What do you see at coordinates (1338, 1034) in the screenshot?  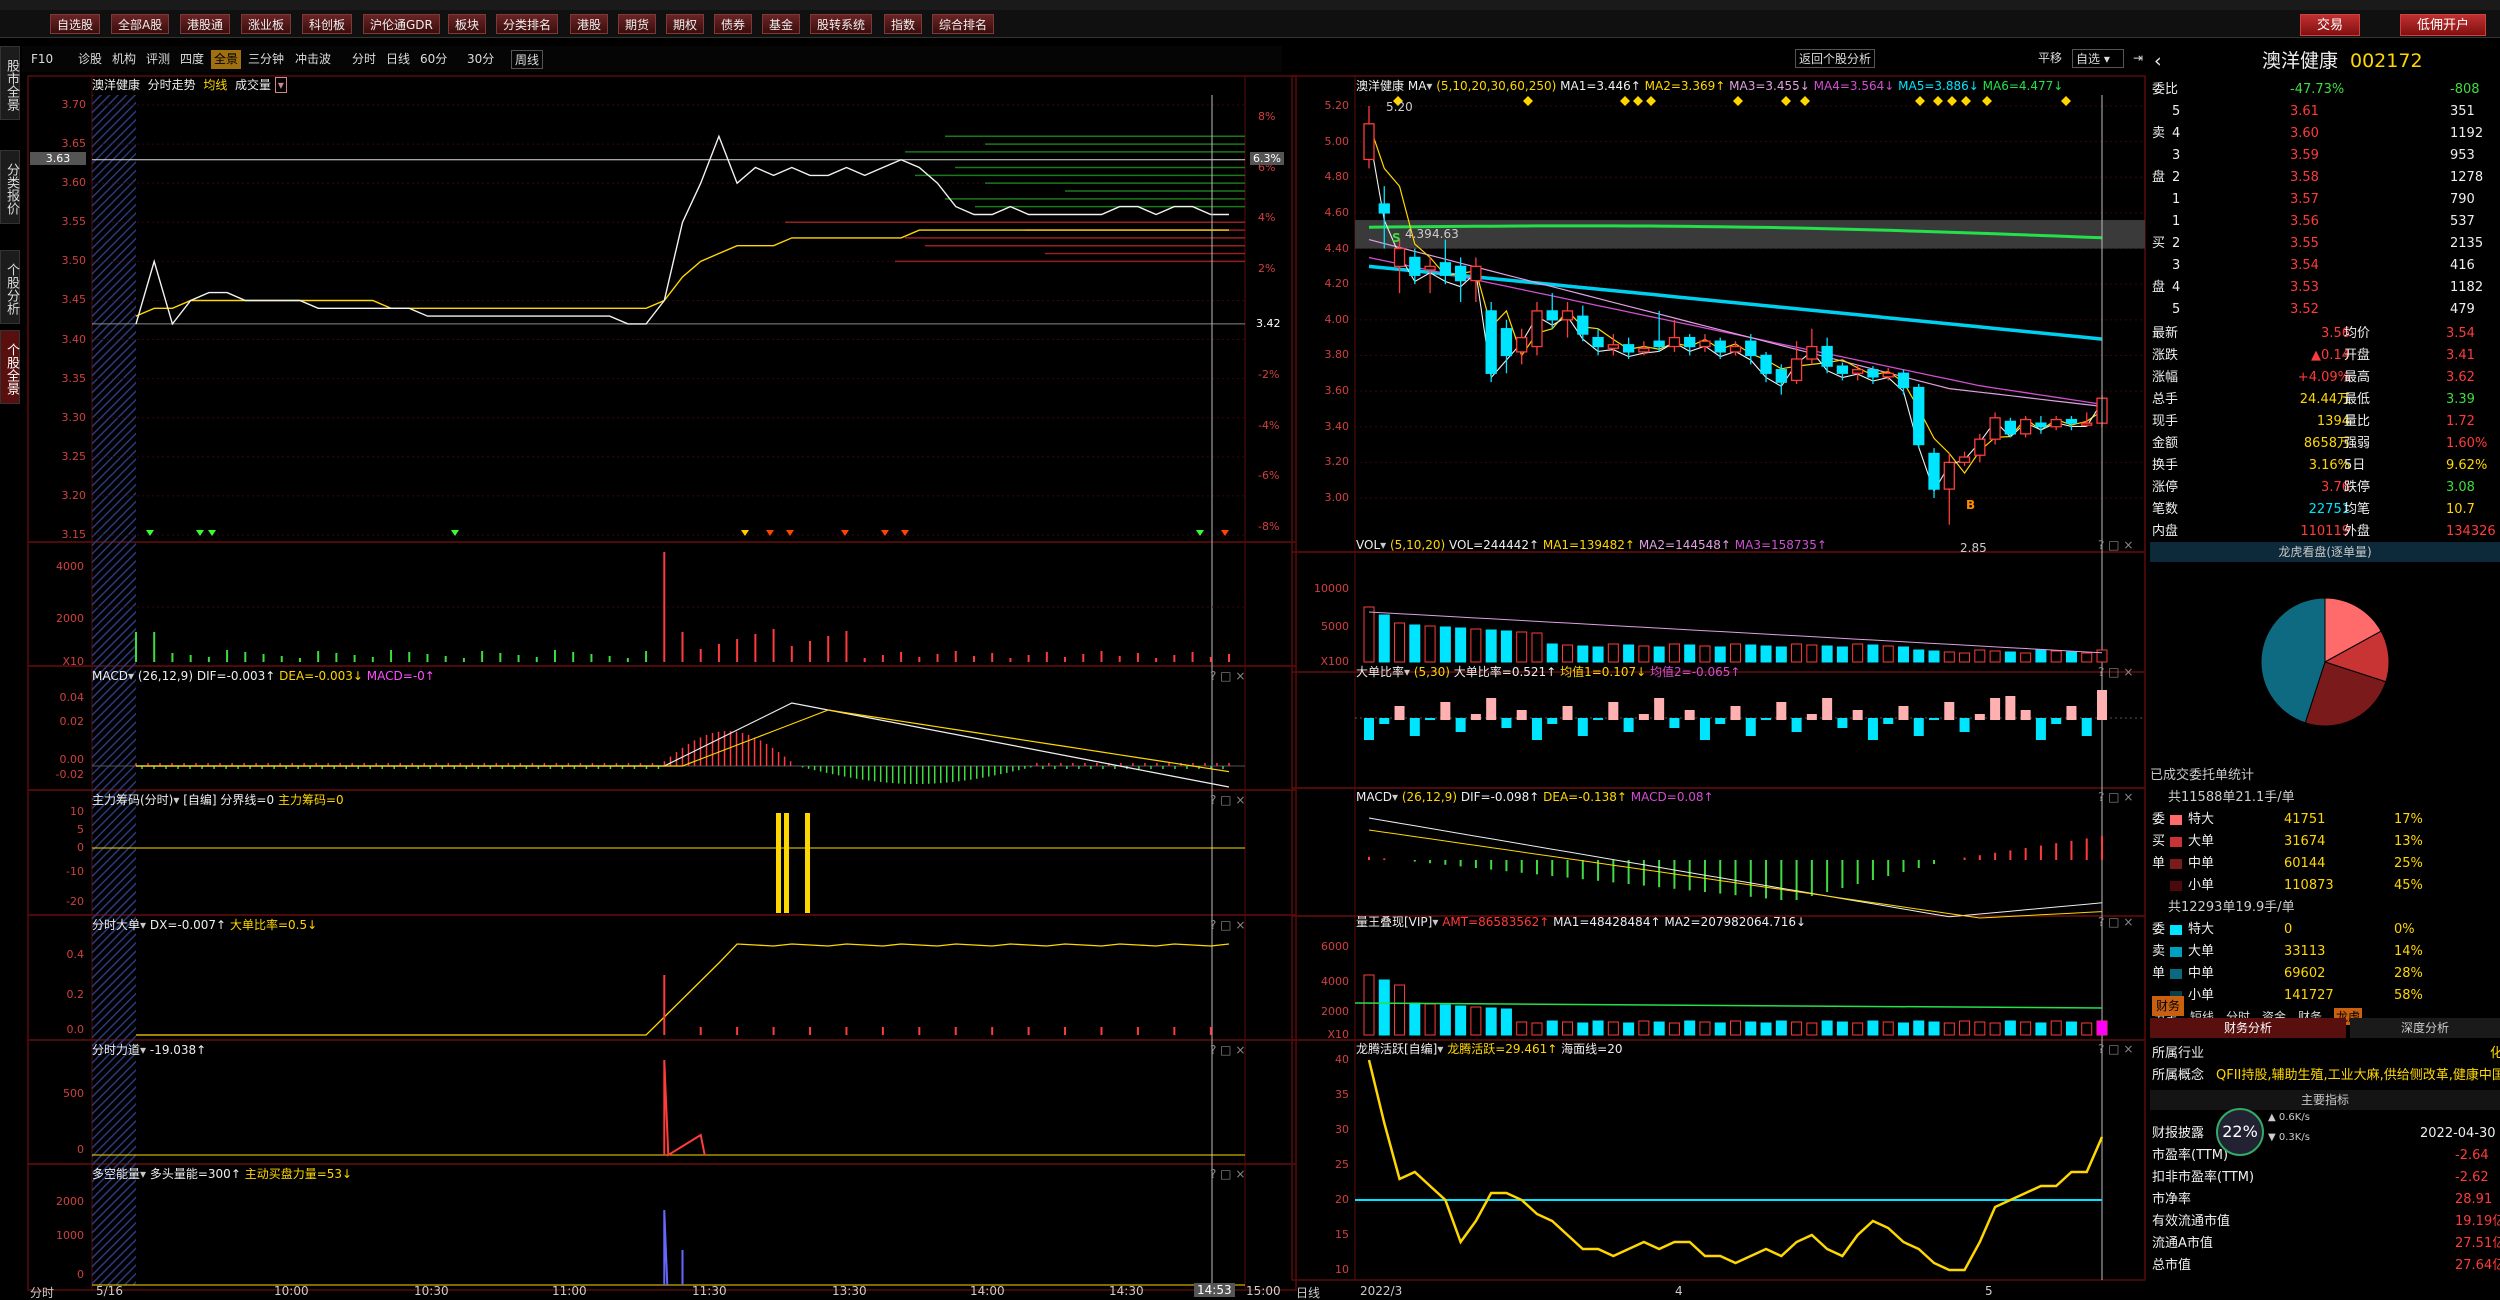 I see `klw-tick-3: X10` at bounding box center [1338, 1034].